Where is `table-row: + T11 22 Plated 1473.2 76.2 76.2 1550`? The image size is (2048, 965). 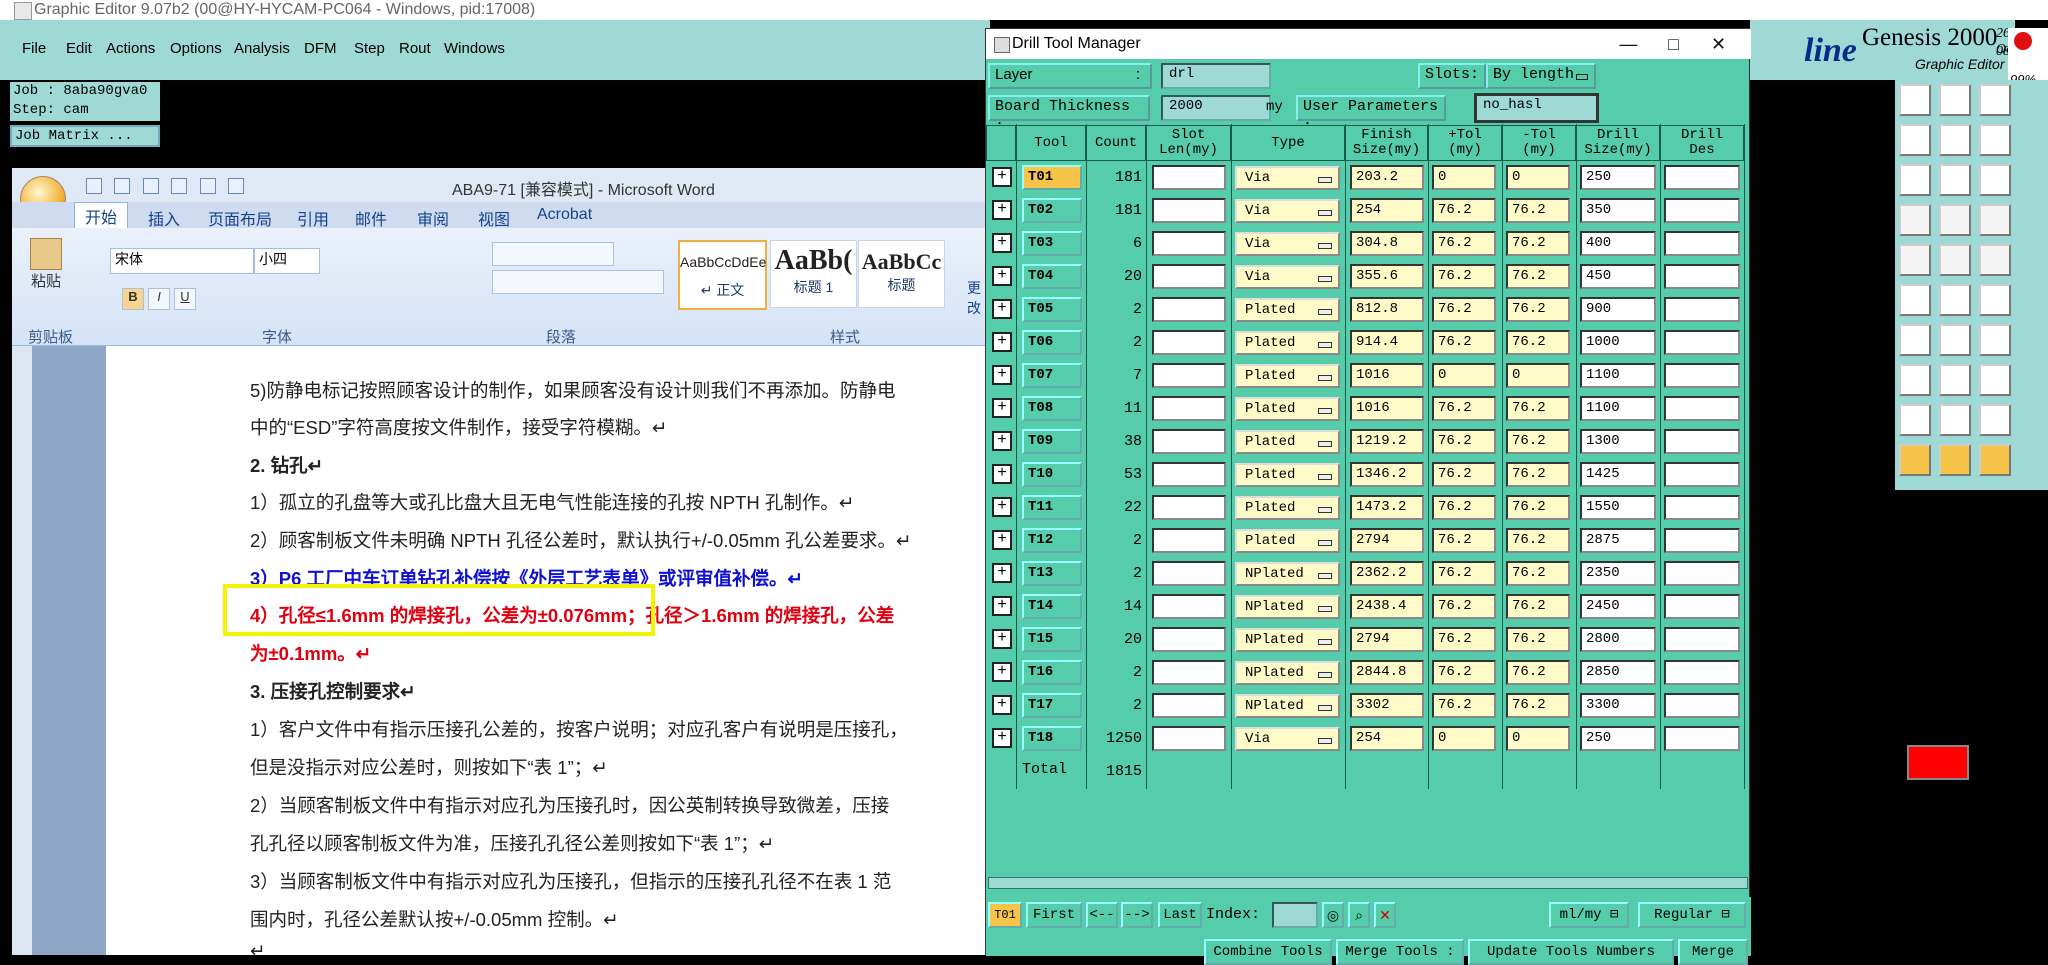
table-row: + T11 22 Plated 1473.2 76.2 76.2 1550 is located at coordinates (1368, 507).